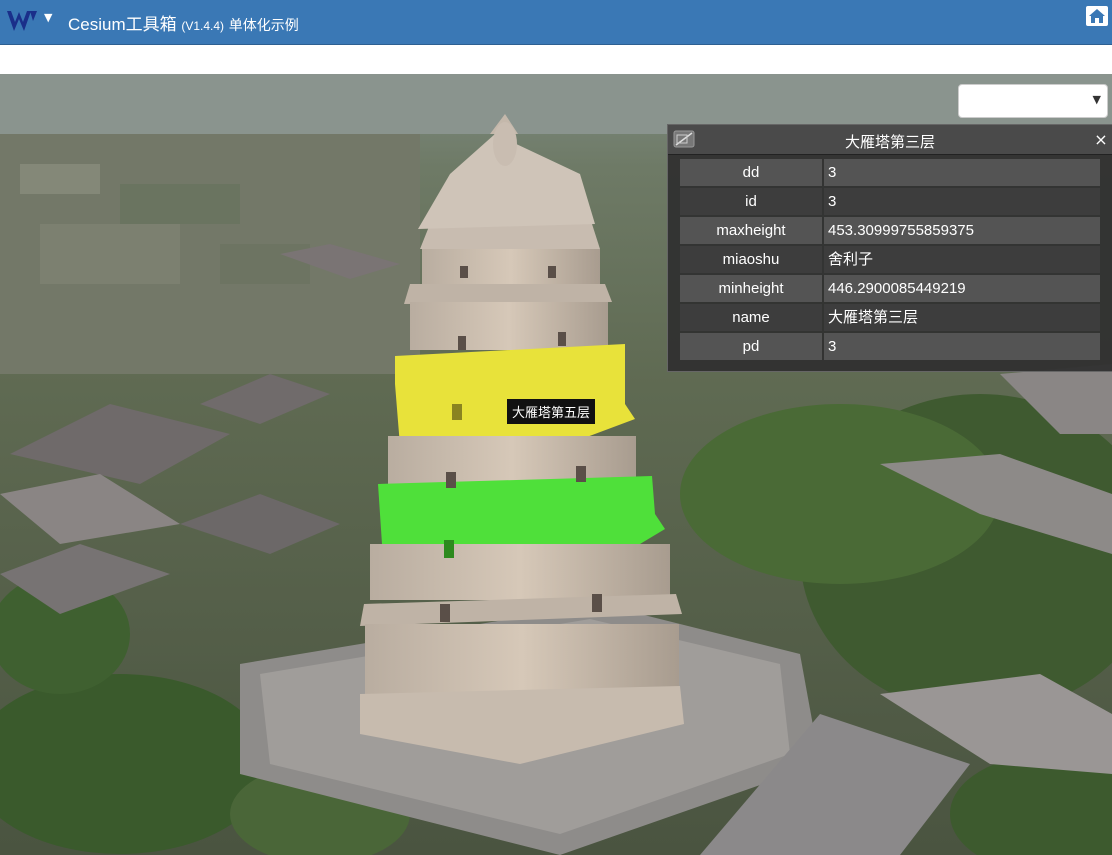 This screenshot has width=1112, height=855. I want to click on attribute-key: miaoshu, so click(751, 259).